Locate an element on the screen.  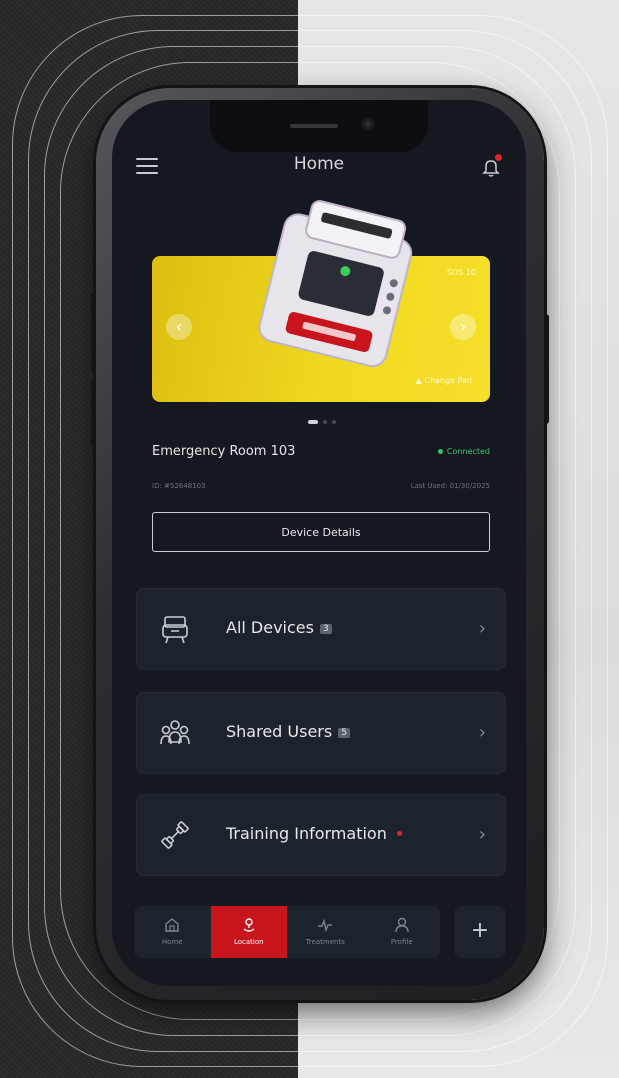
tab-location: Location is located at coordinates (248, 932).